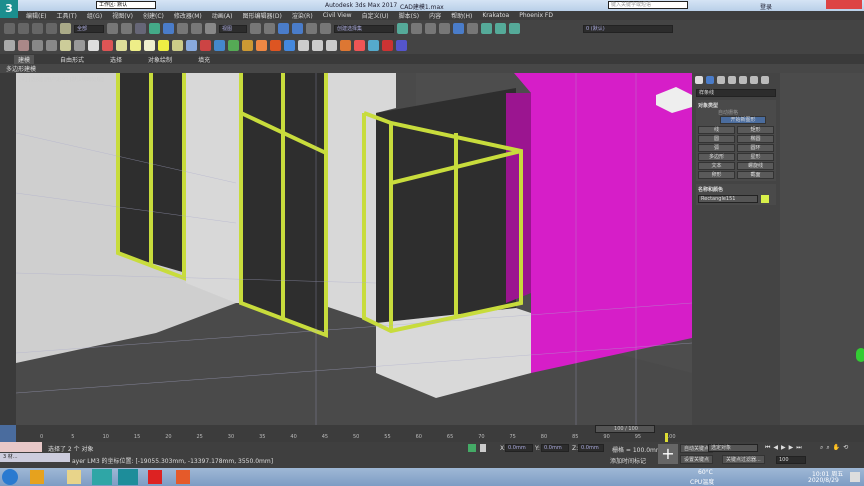 This screenshot has width=864, height=486. Describe the element at coordinates (472, 28) in the screenshot. I see `schematic-view-icon` at that location.